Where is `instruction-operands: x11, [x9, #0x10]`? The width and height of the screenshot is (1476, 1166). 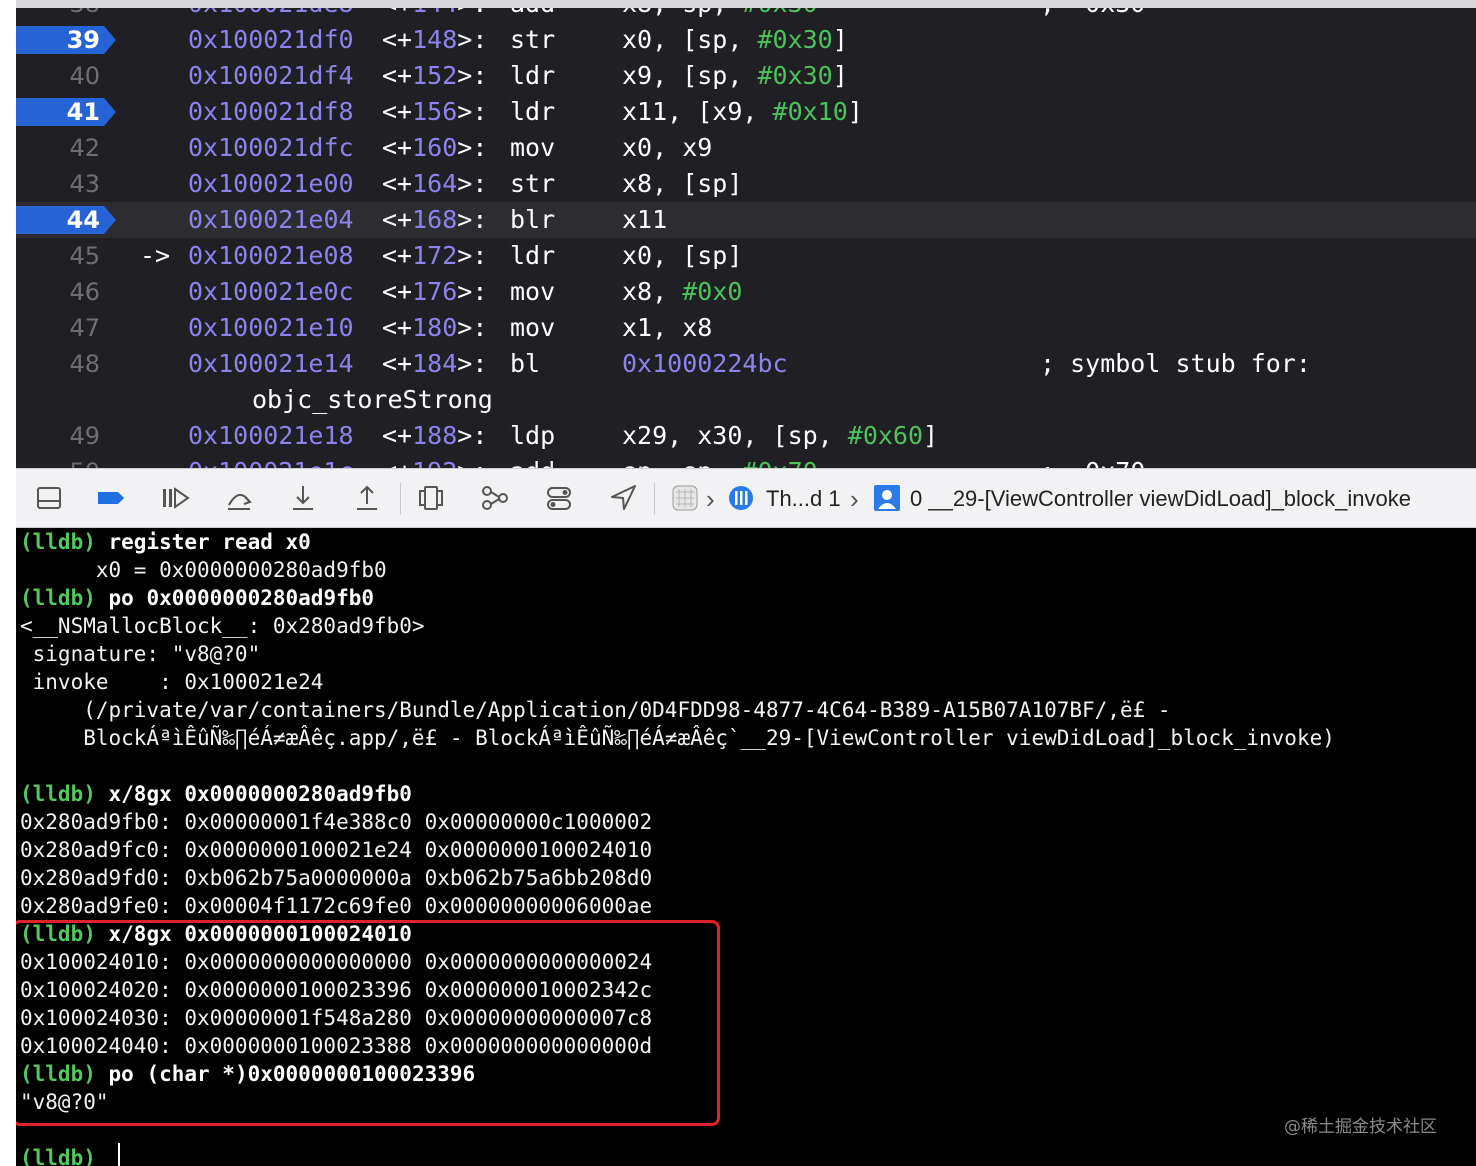 instruction-operands: x11, [x9, #0x10] is located at coordinates (742, 112).